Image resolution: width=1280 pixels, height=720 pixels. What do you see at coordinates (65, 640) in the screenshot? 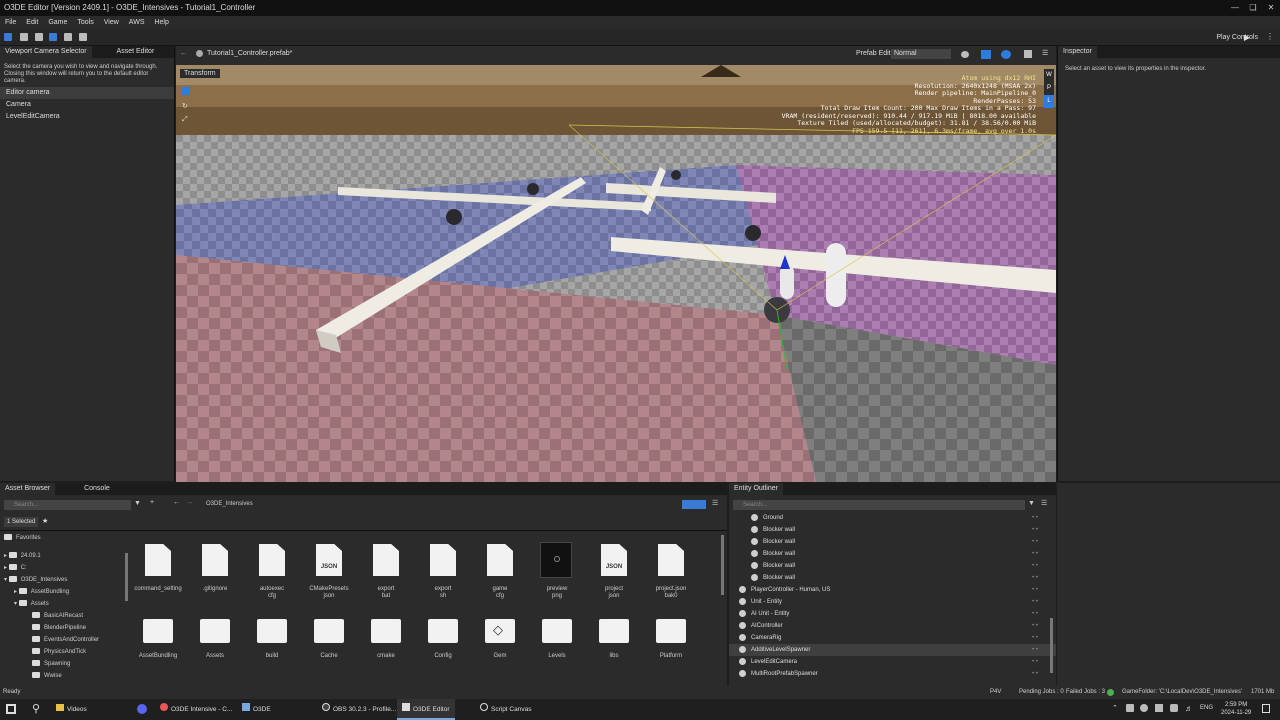
I see `tree-item: EventsAndController` at bounding box center [65, 640].